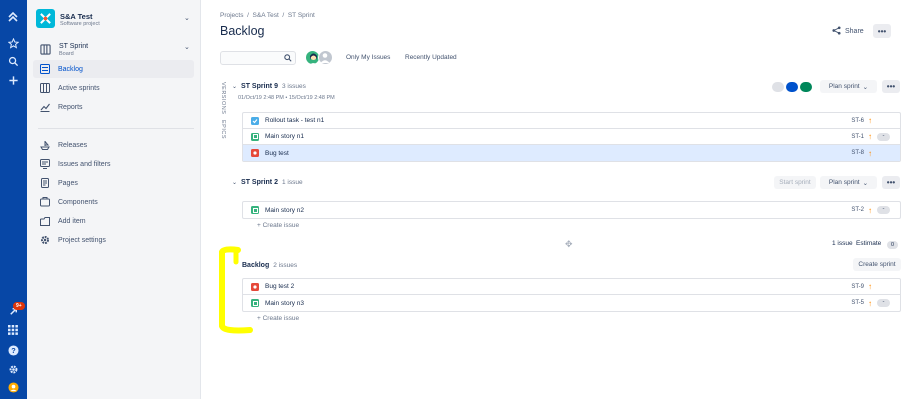 The height and width of the screenshot is (399, 910). What do you see at coordinates (45, 202) in the screenshot?
I see `component-icon` at bounding box center [45, 202].